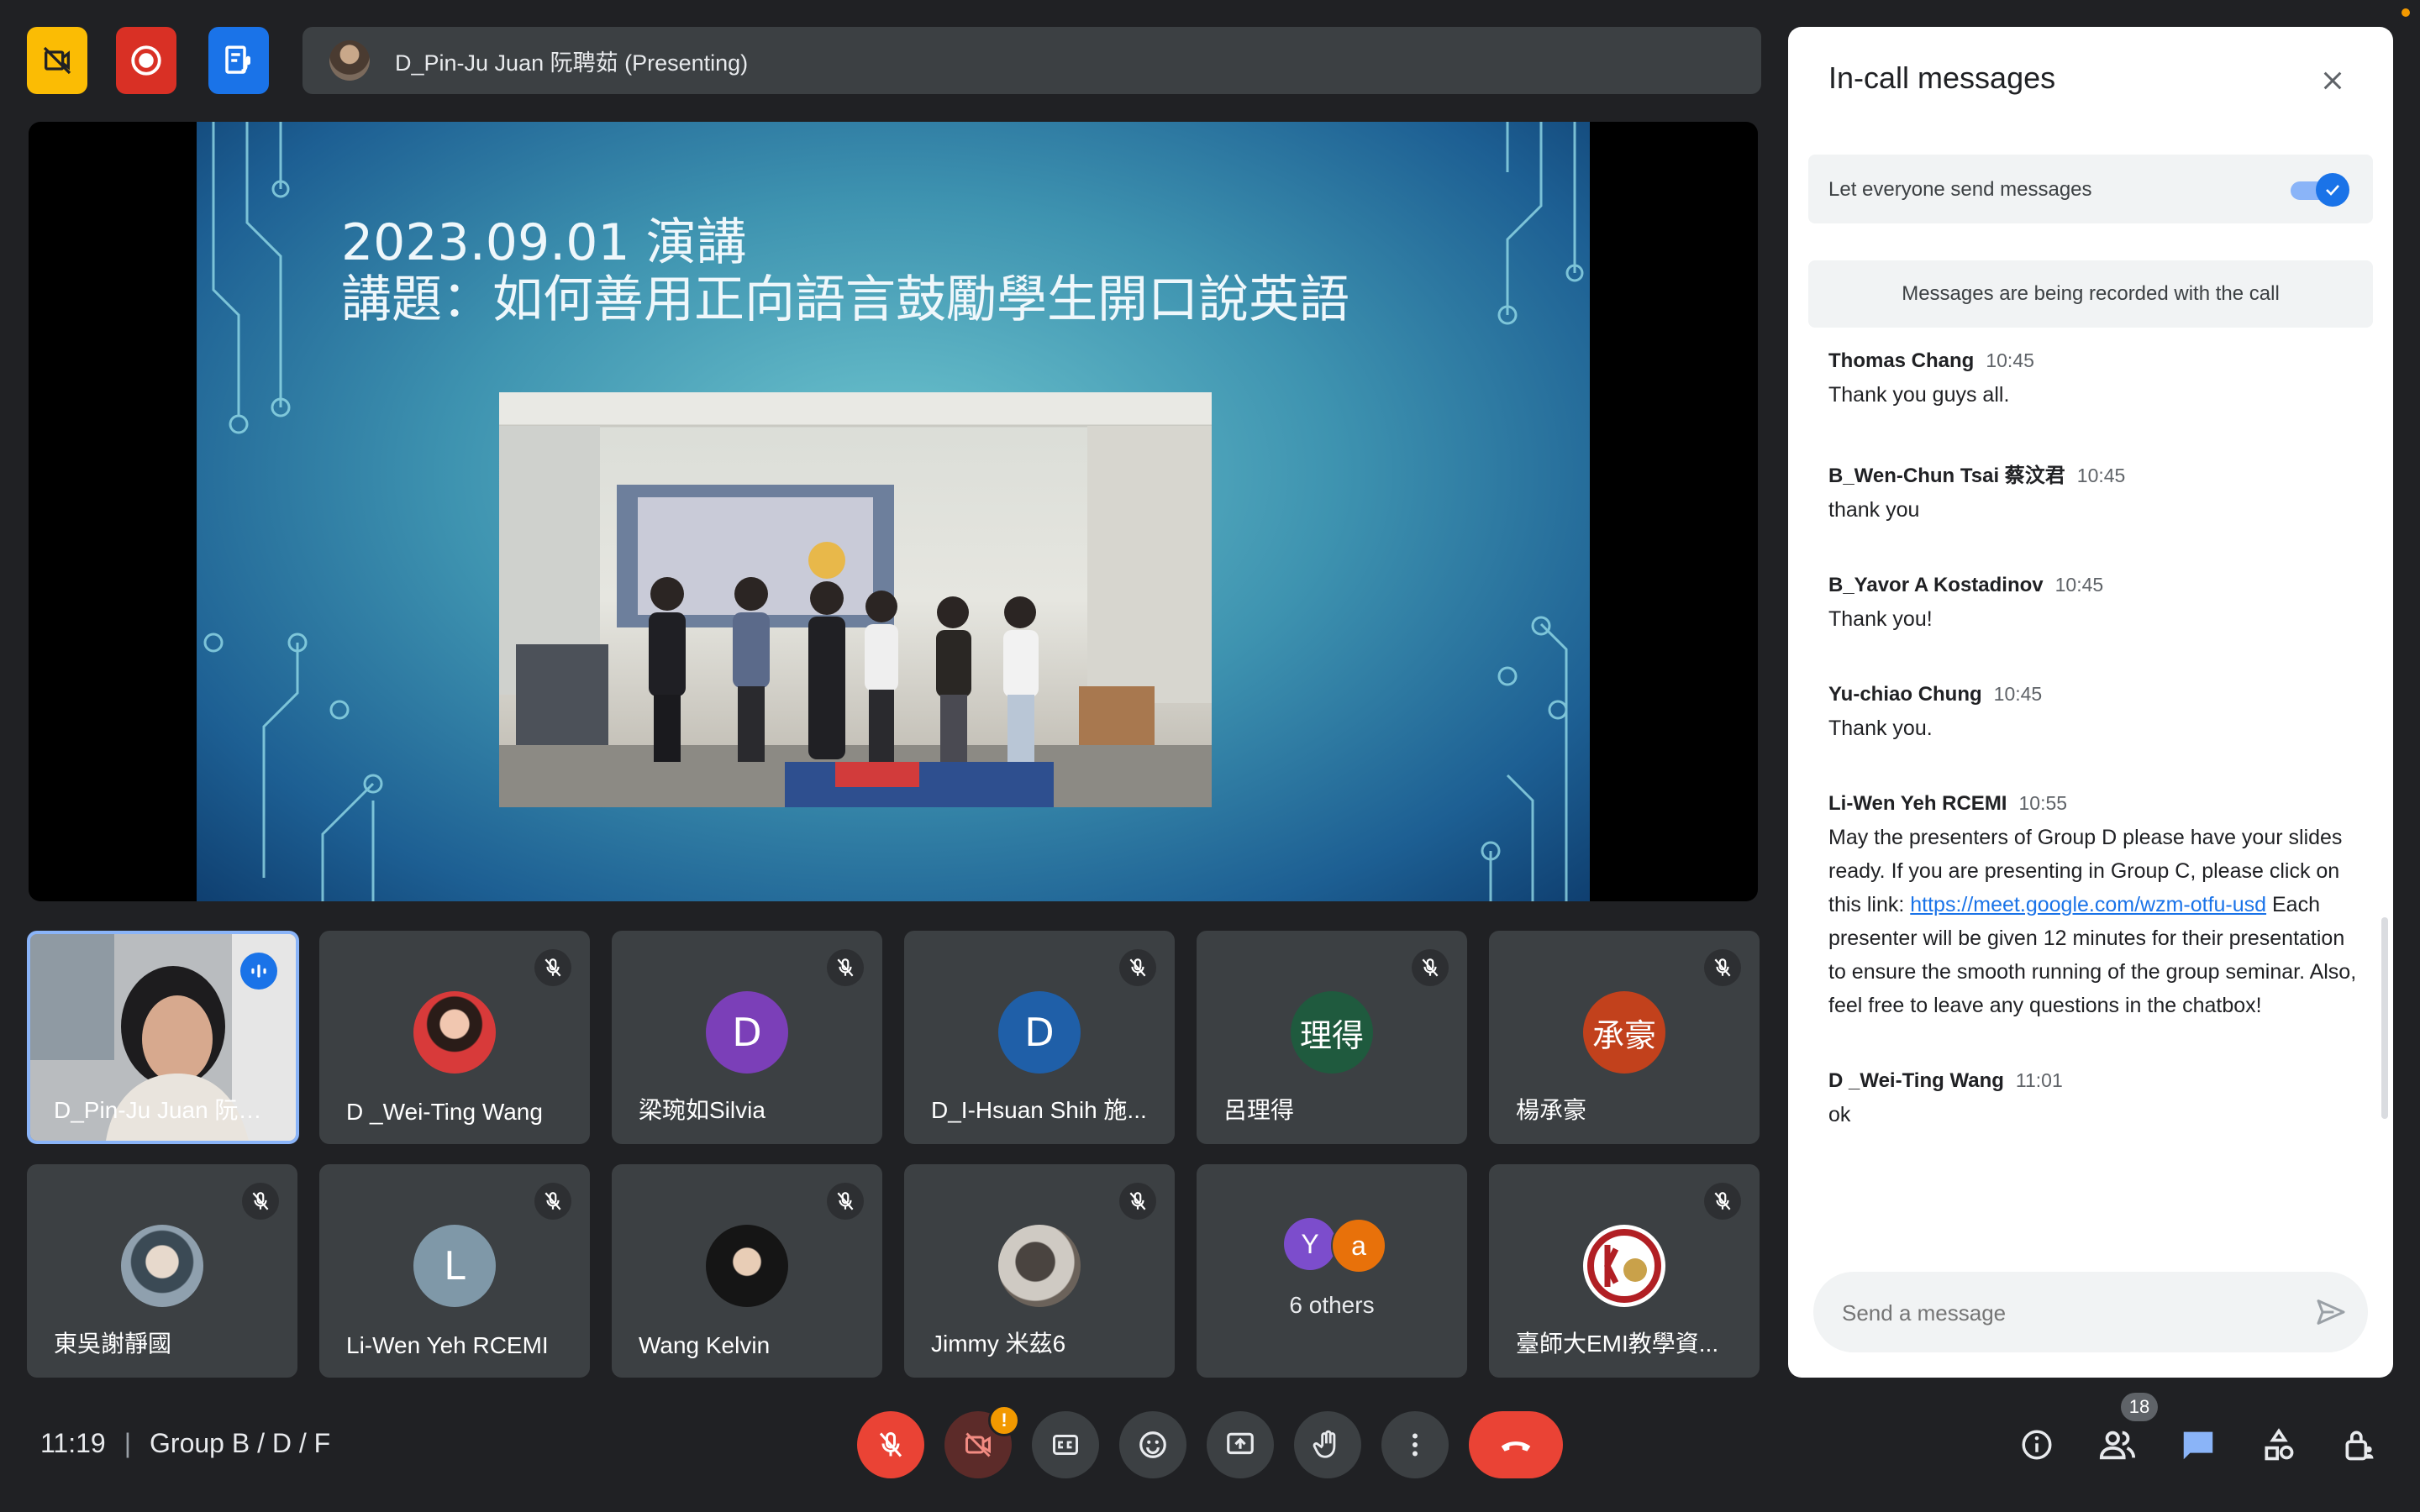 The height and width of the screenshot is (1512, 2420). I want to click on slide-title-line1: 2023.09.01 演講, so click(544, 242).